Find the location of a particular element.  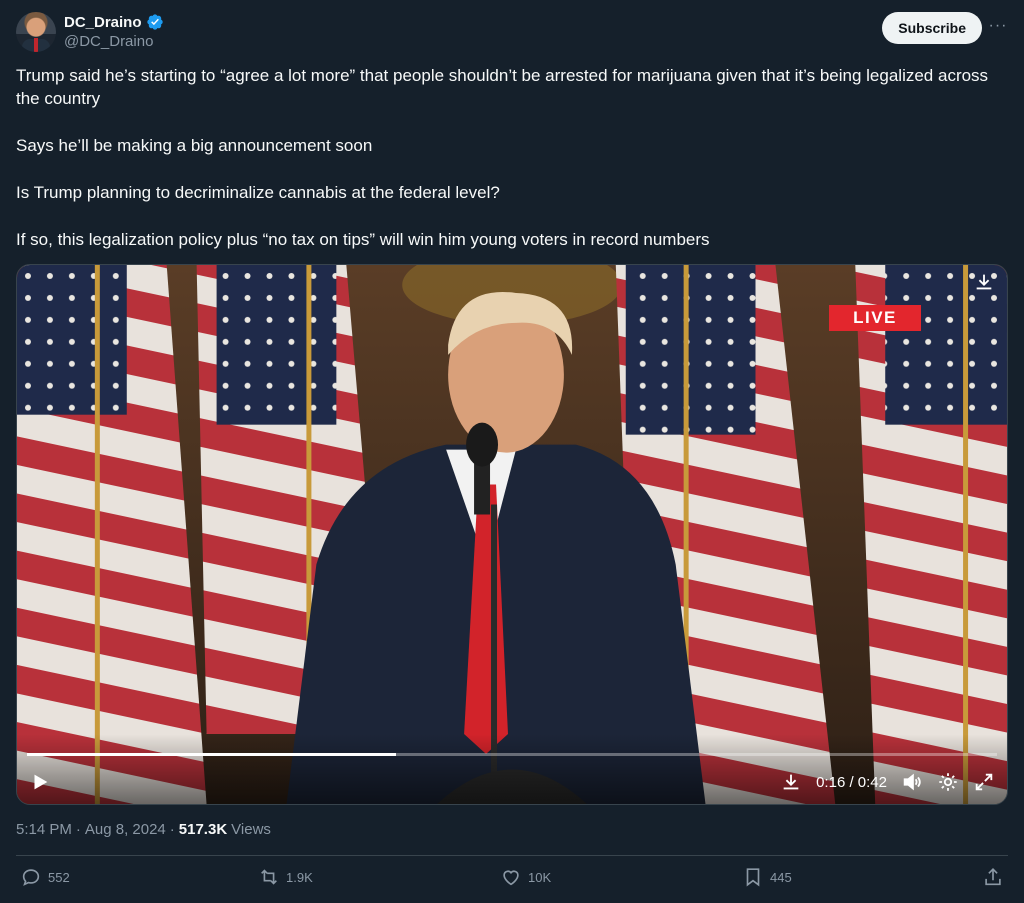

video-time: 0:16 / 0:42 is located at coordinates (851, 782).